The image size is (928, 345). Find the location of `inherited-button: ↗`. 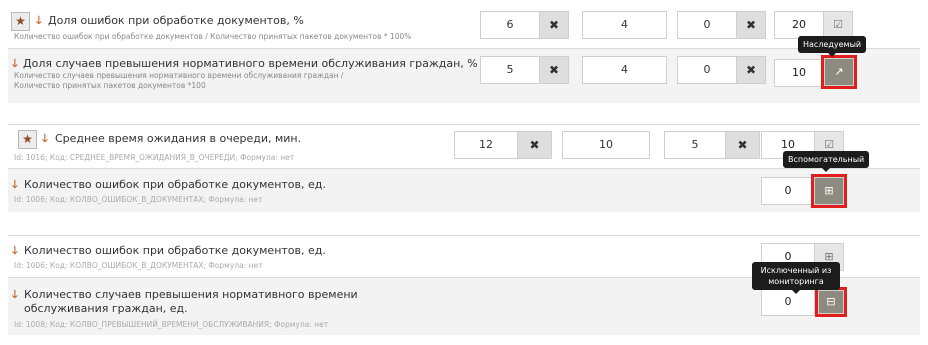

inherited-button: ↗ is located at coordinates (839, 72).